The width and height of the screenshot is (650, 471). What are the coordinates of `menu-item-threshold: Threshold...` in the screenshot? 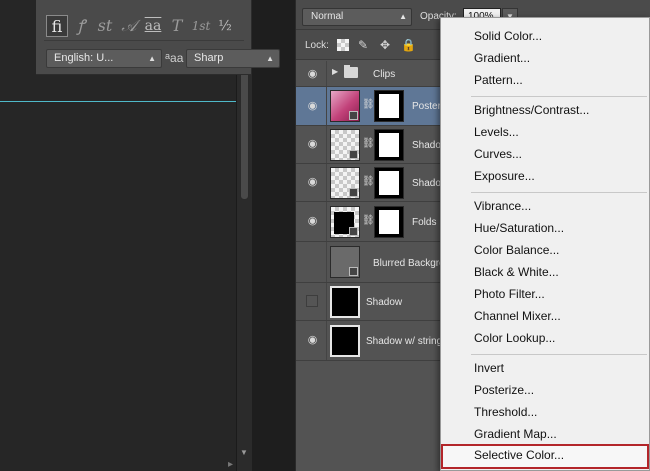 It's located at (545, 412).